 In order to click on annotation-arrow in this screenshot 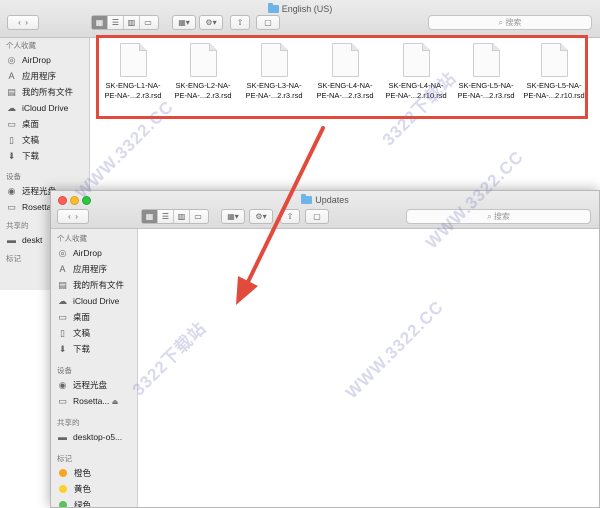, I will do `click(280, 215)`.